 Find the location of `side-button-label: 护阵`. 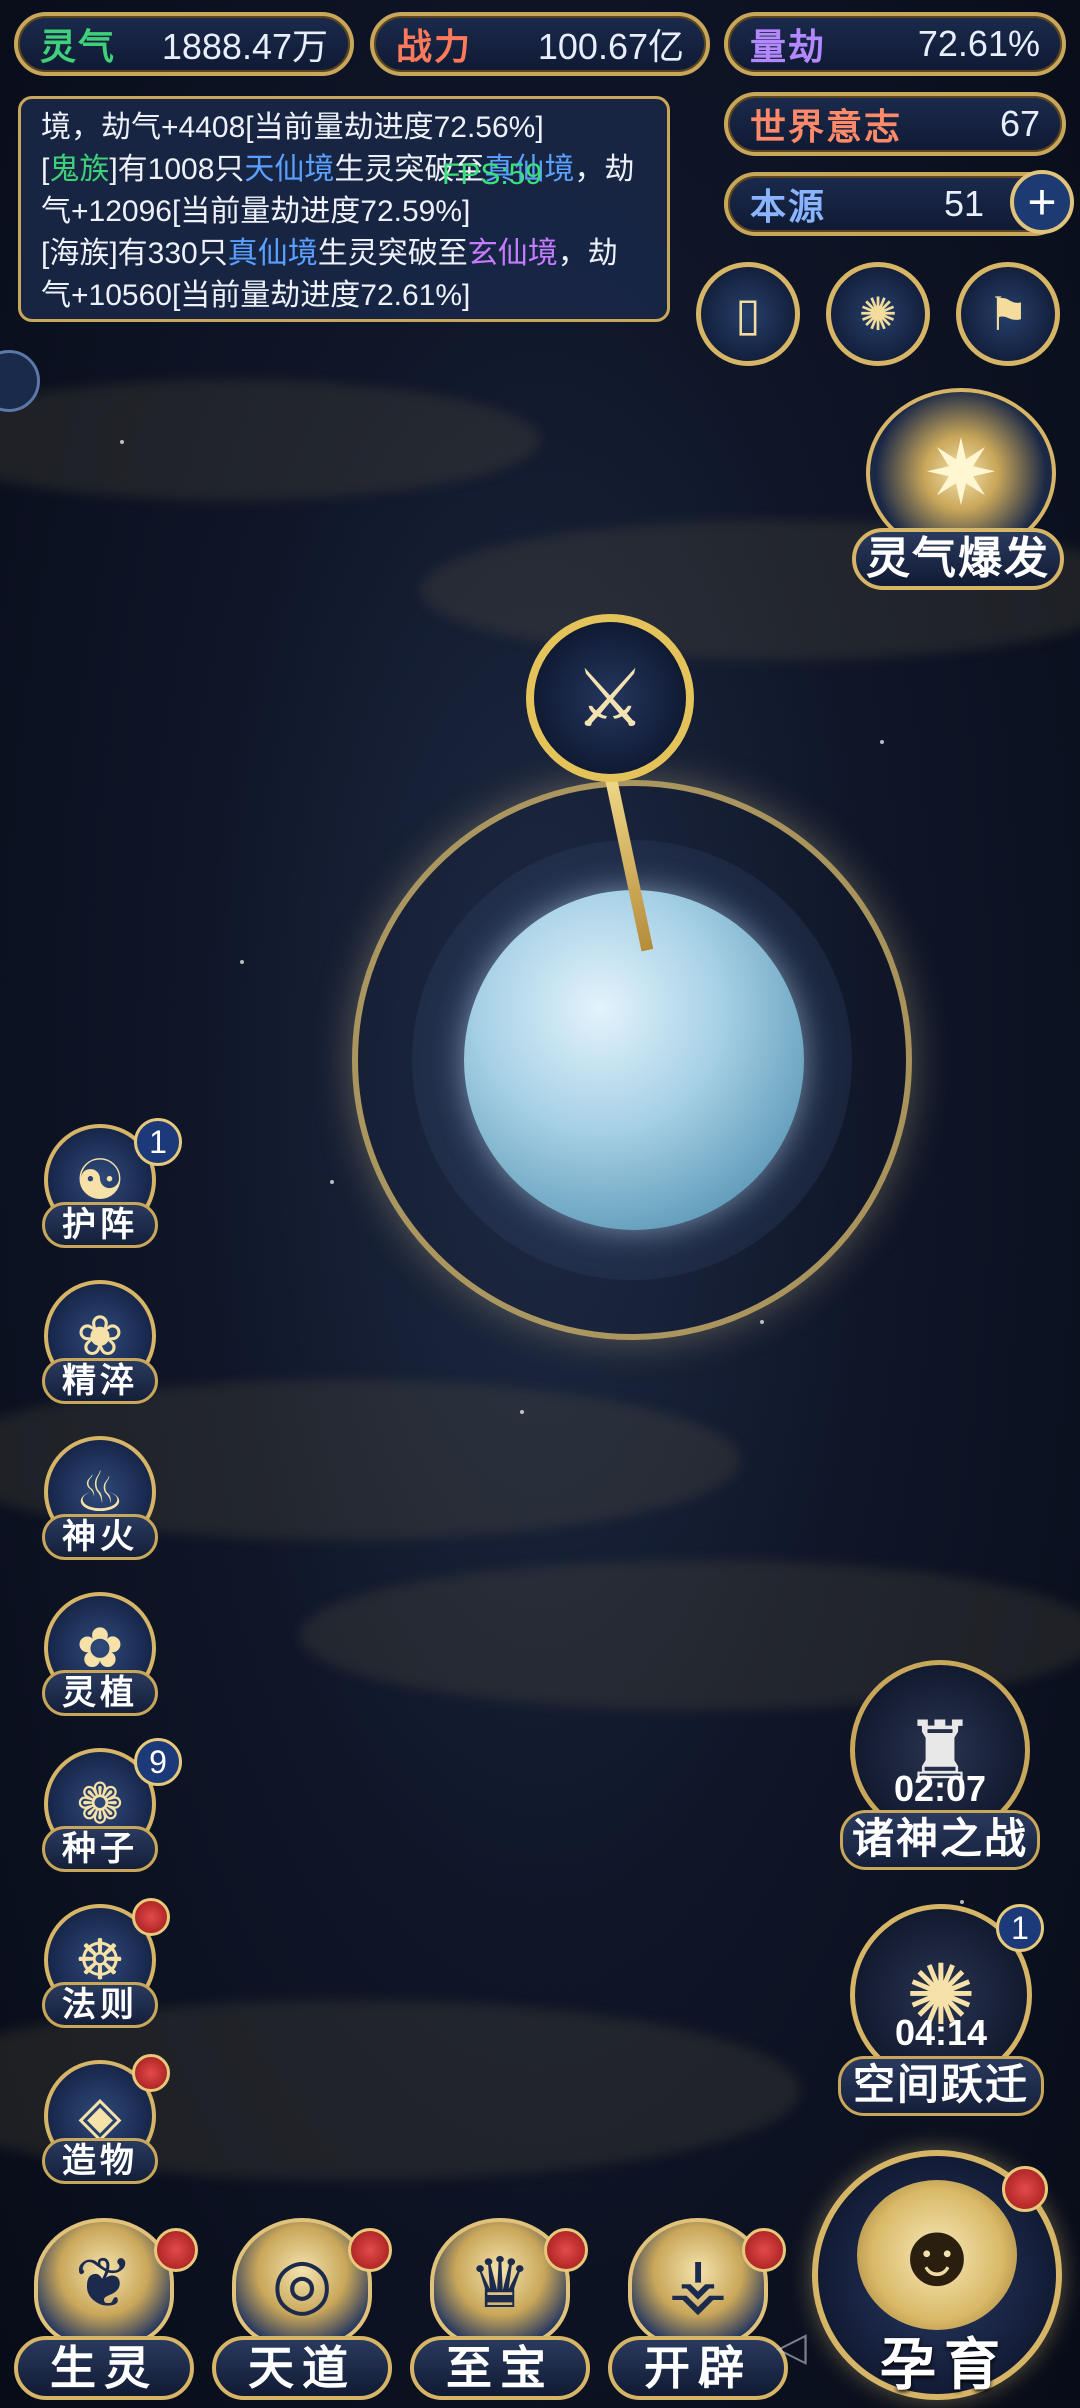

side-button-label: 护阵 is located at coordinates (100, 1225).